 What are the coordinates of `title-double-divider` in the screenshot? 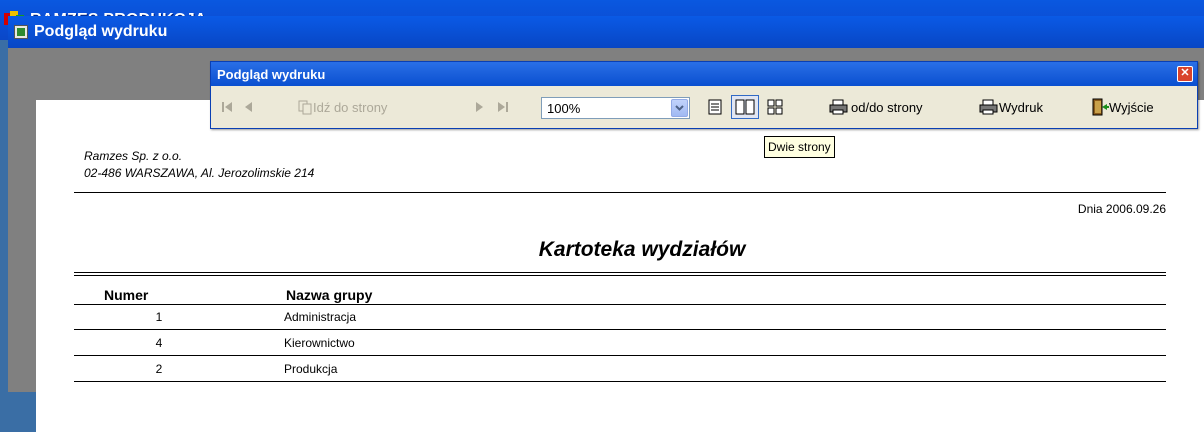 It's located at (620, 274).